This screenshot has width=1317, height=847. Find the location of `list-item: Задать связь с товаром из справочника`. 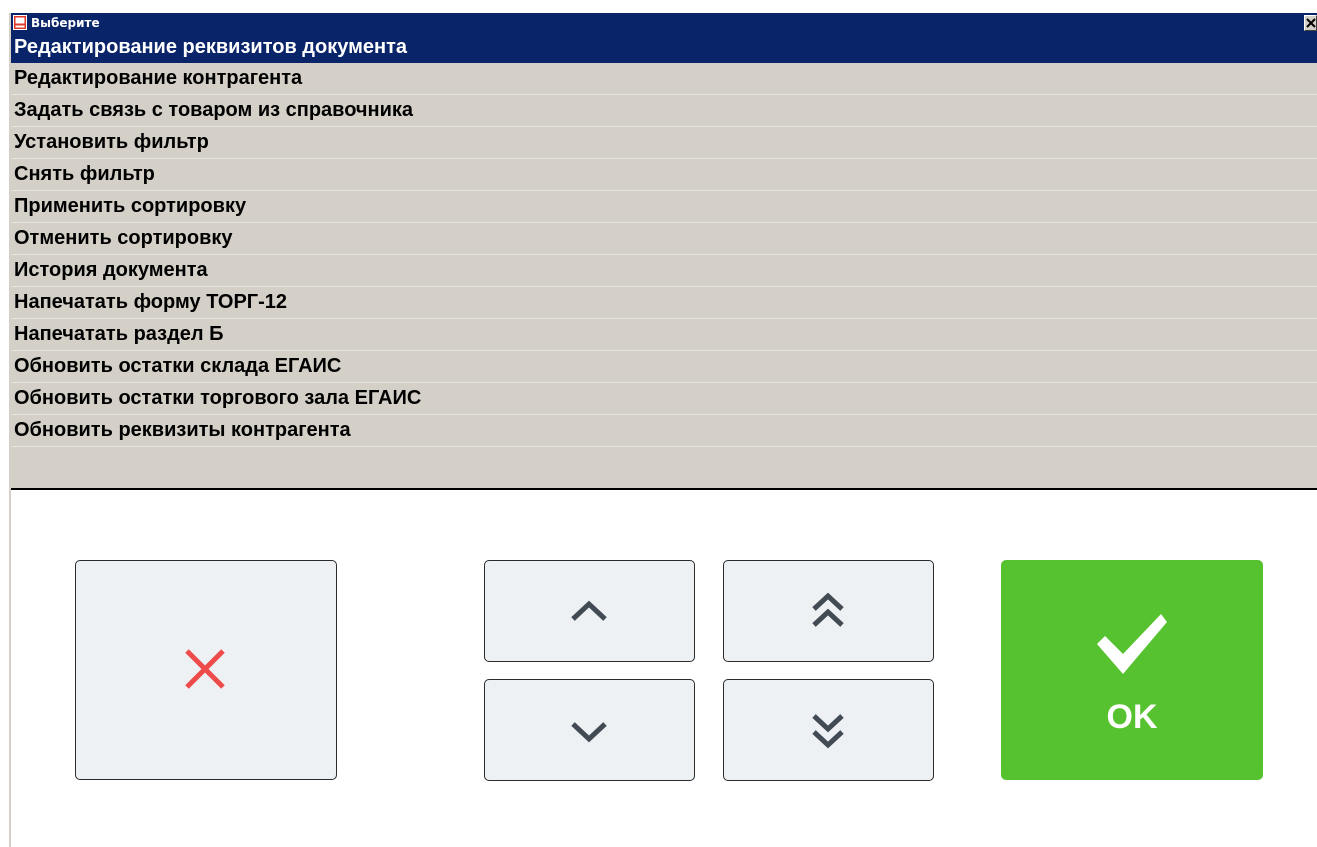

list-item: Задать связь с товаром из справочника is located at coordinates (664, 111).